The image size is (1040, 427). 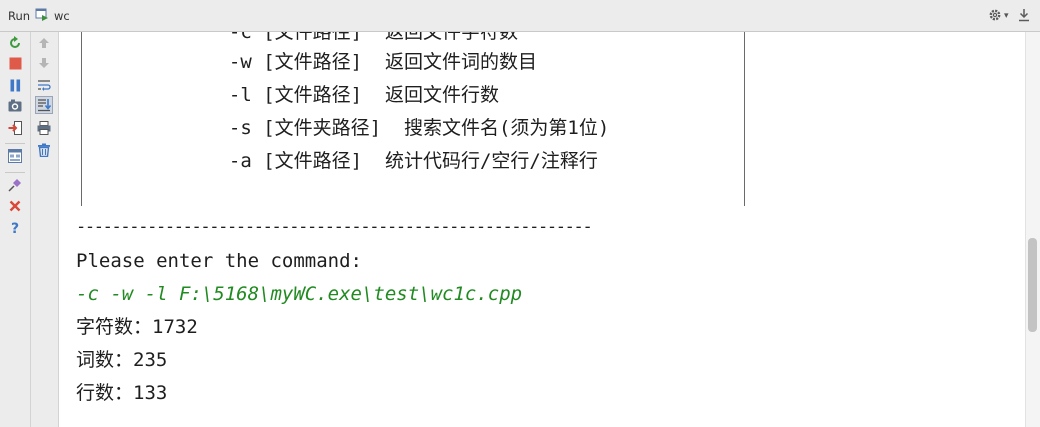 What do you see at coordinates (45, 229) in the screenshot?
I see `run-toolbar-secondary` at bounding box center [45, 229].